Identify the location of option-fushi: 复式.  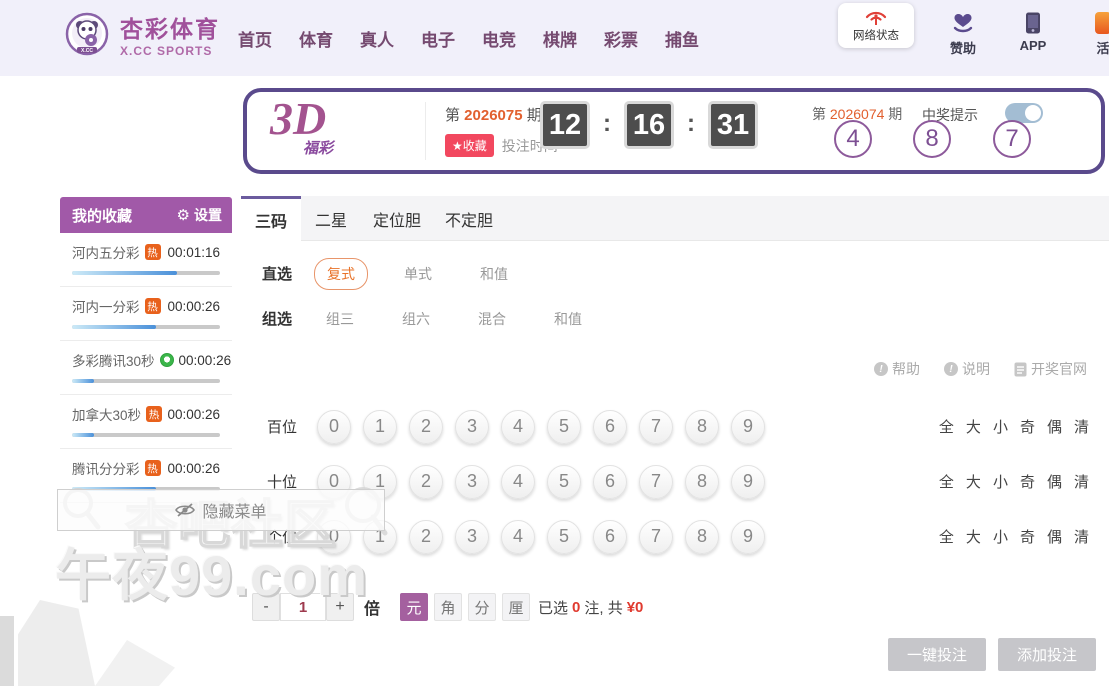
(341, 273).